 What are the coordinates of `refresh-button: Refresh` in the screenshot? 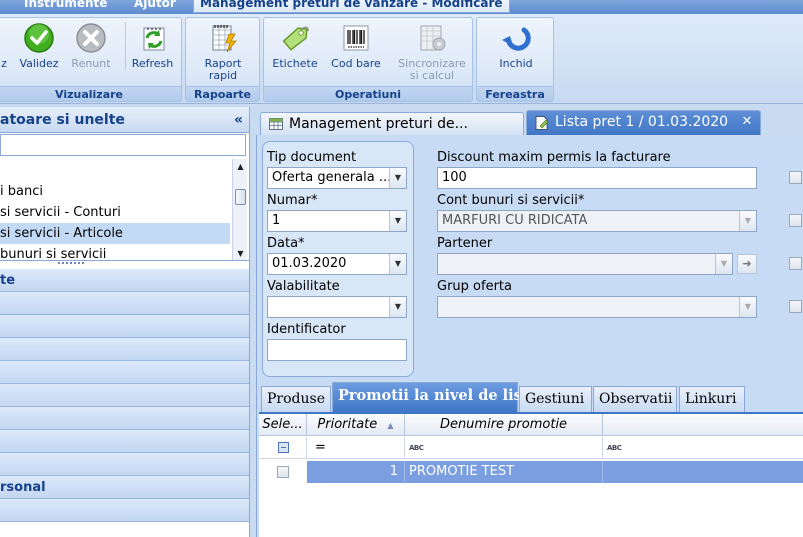 It's located at (151, 46).